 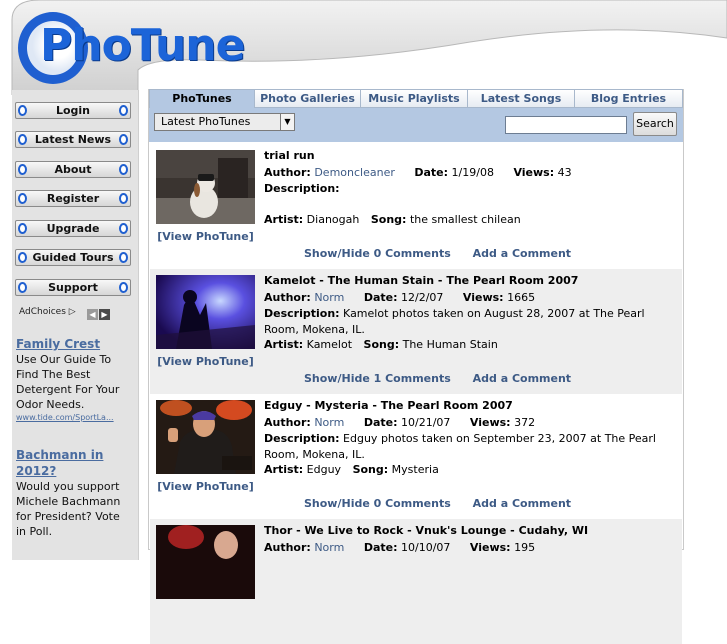 I want to click on nav-upgrade-button: Upgrade, so click(x=73, y=228).